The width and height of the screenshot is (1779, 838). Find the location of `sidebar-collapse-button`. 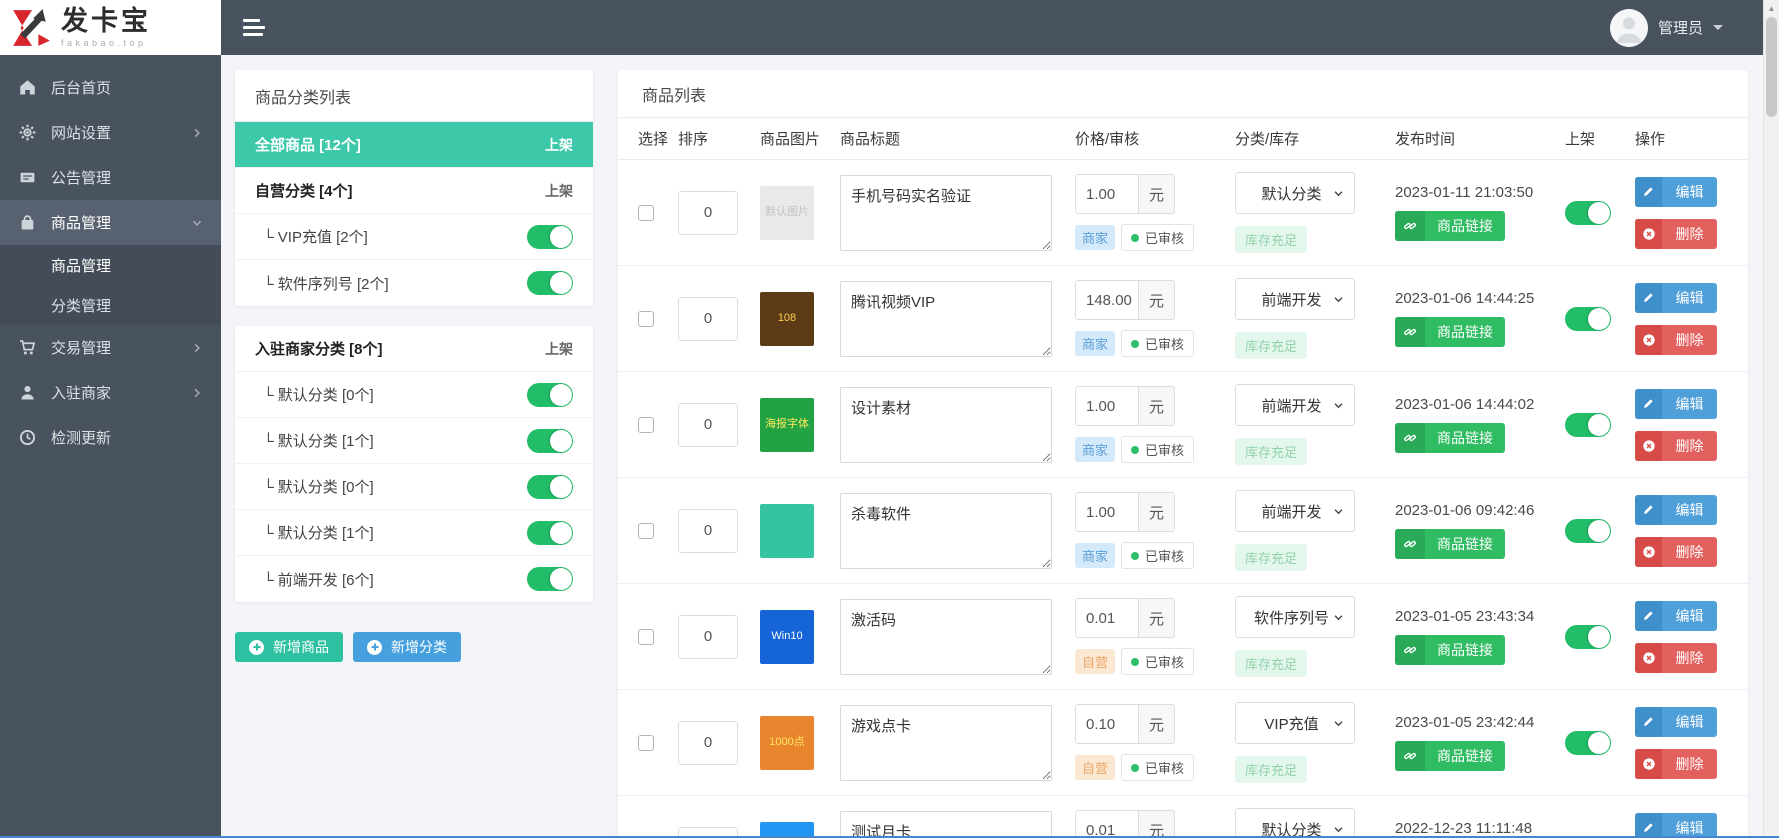

sidebar-collapse-button is located at coordinates (254, 27).